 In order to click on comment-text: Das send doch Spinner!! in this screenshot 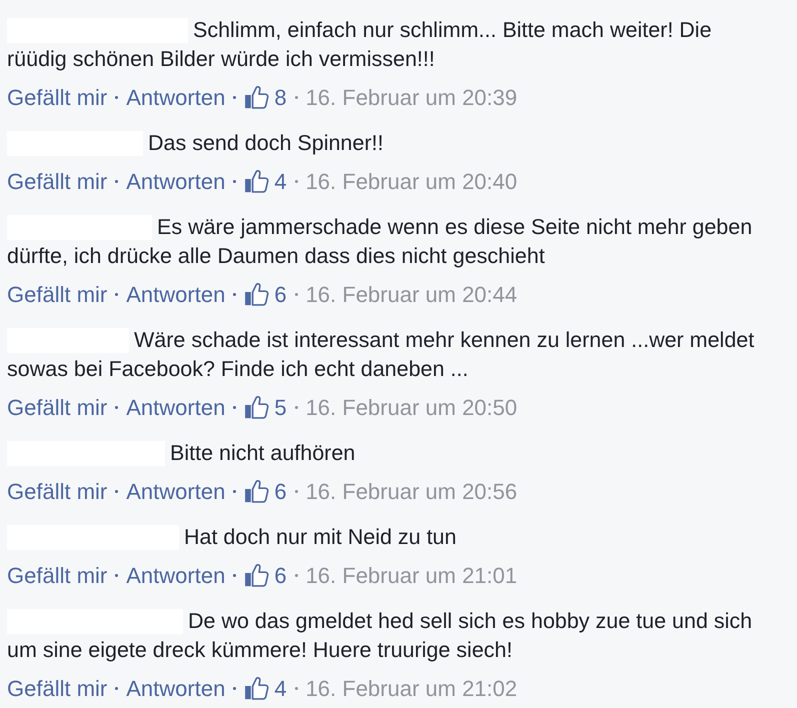, I will do `click(266, 143)`.